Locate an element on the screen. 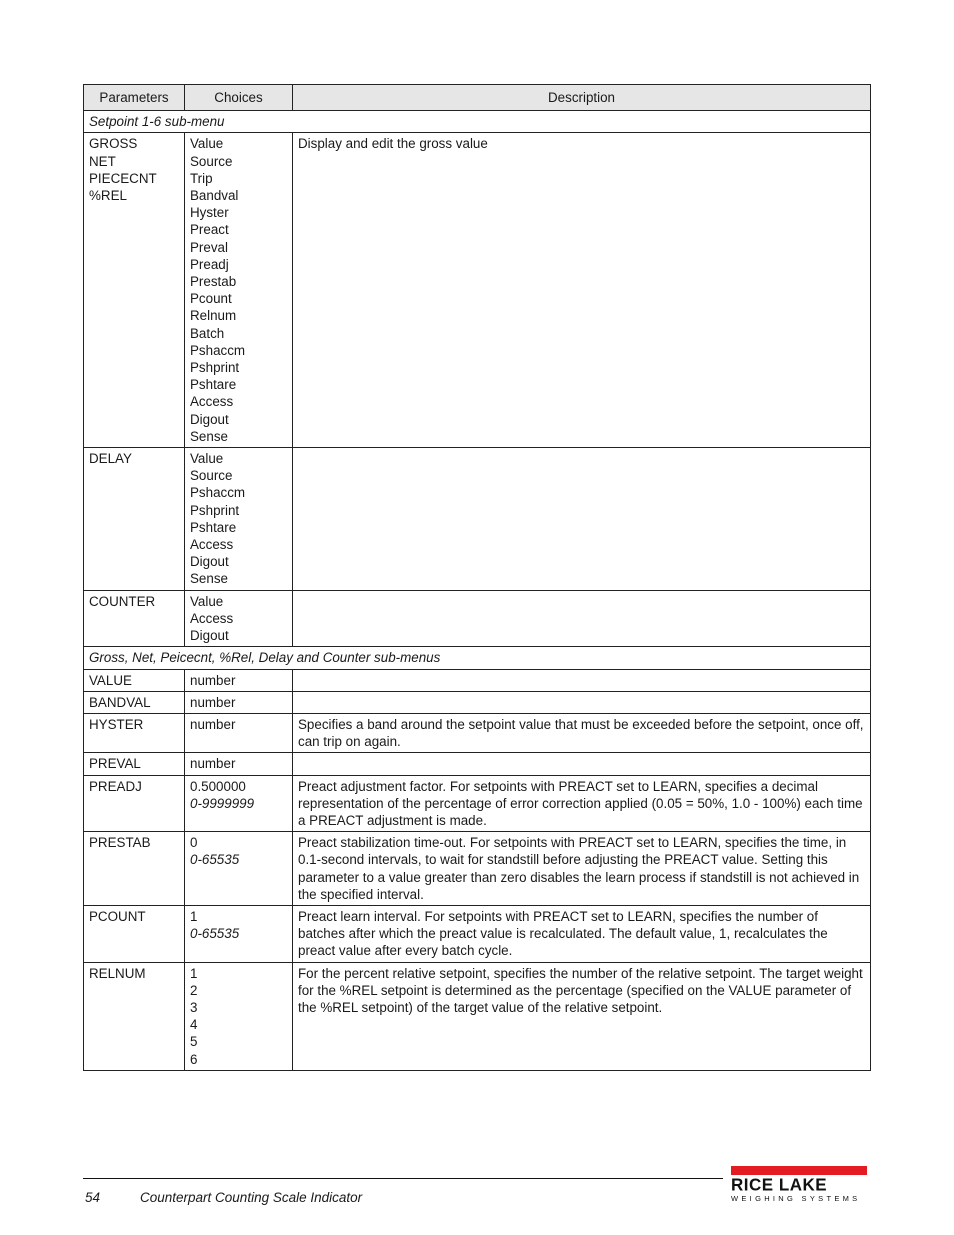 Image resolution: width=954 pixels, height=1235 pixels. header-parameters: Parameters is located at coordinates (134, 97).